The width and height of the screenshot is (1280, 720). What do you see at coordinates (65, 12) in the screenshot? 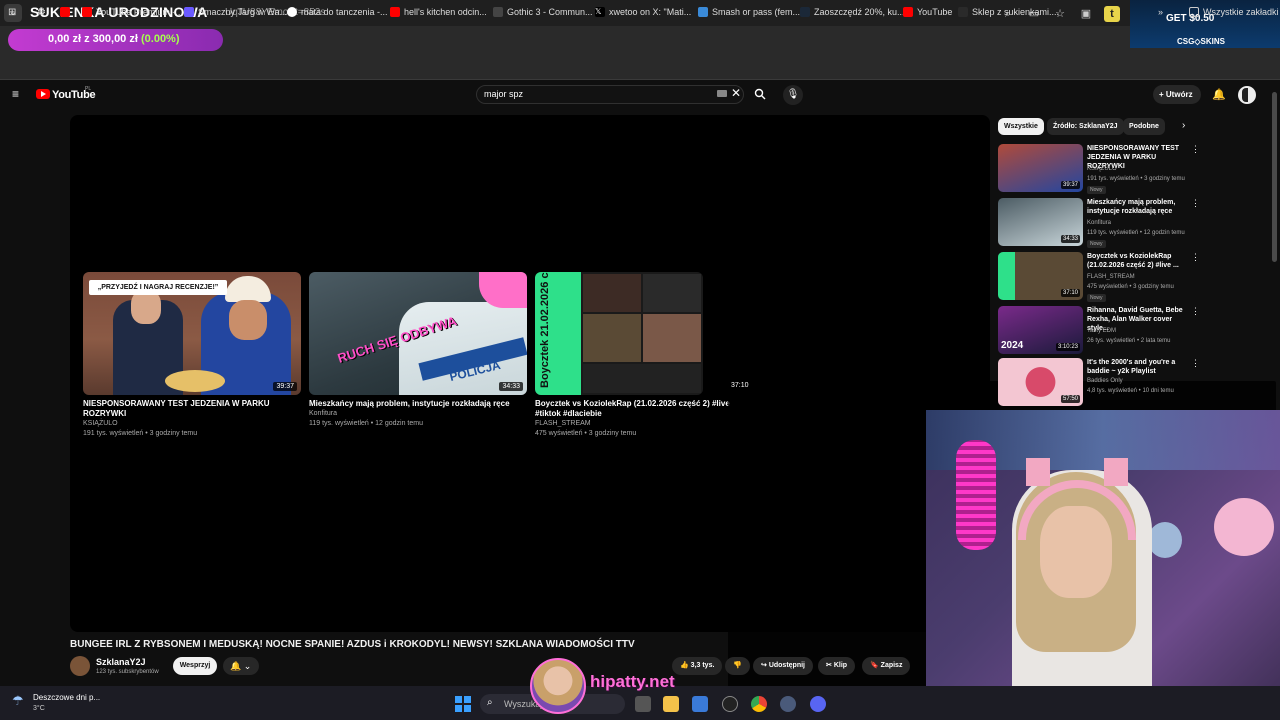
I see `youtube-bookmark-icon` at bounding box center [65, 12].